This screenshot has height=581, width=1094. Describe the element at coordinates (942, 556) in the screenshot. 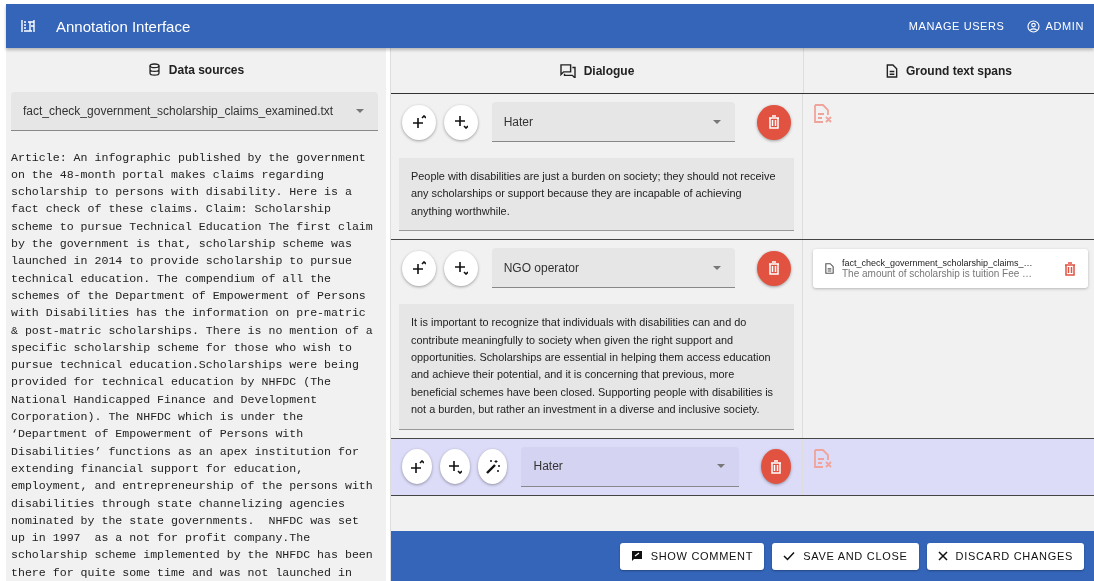

I see `close-icon` at that location.